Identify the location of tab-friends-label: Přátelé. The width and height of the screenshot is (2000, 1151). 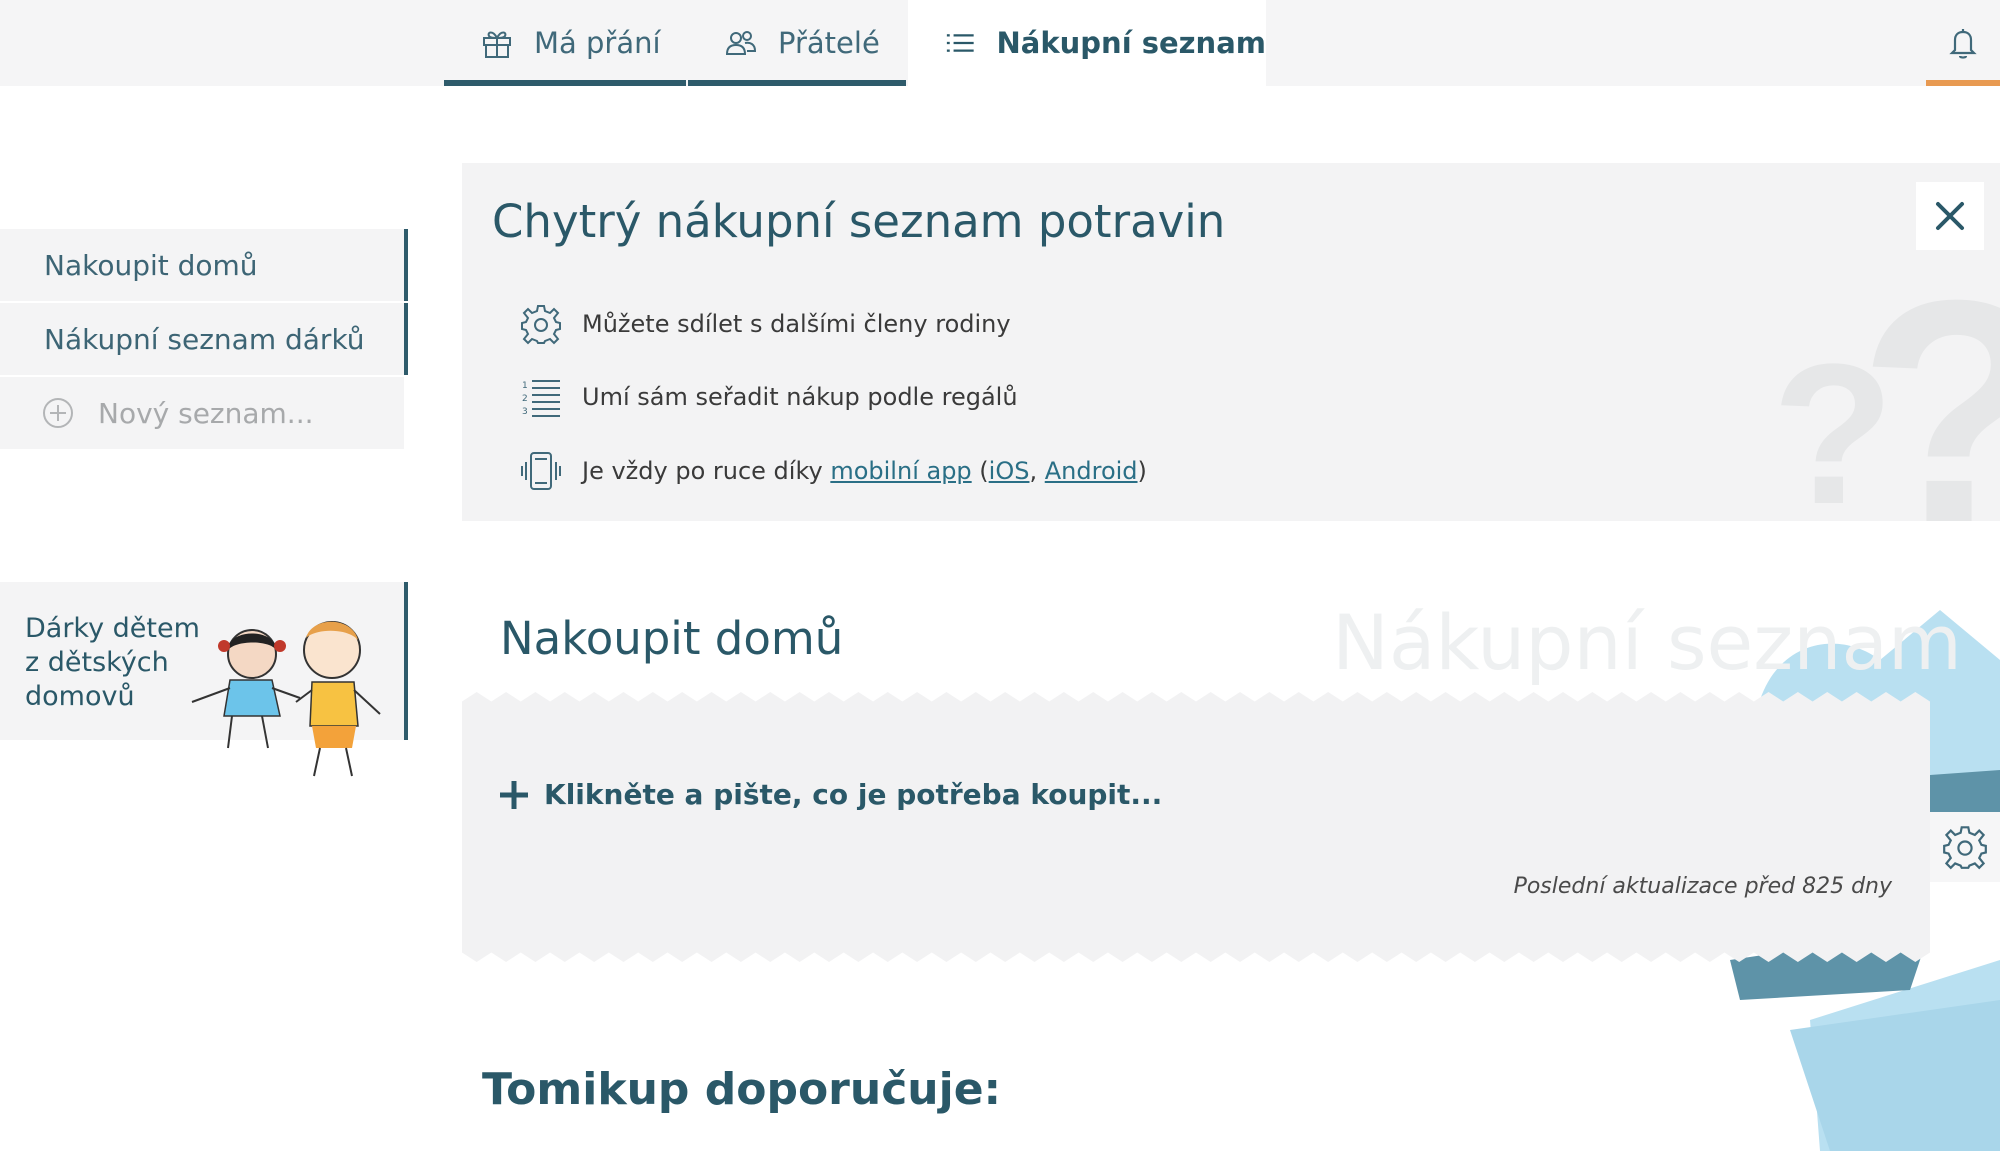
(829, 43).